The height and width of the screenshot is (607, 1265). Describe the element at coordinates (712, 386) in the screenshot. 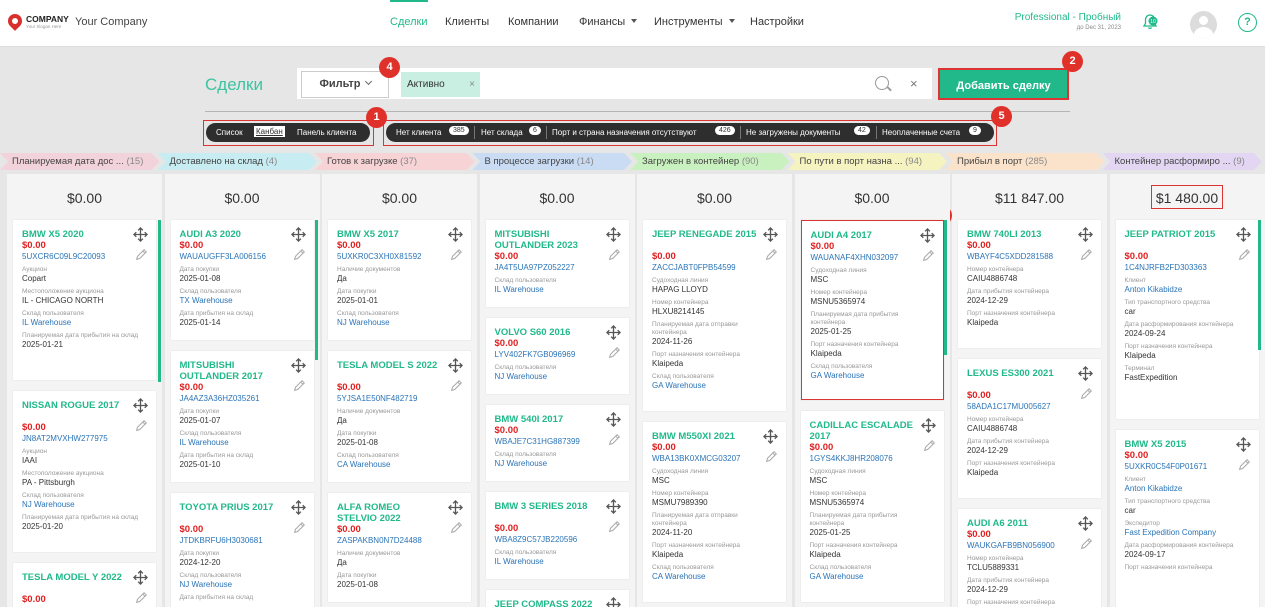

I see `field-link: GA Warehouse` at that location.